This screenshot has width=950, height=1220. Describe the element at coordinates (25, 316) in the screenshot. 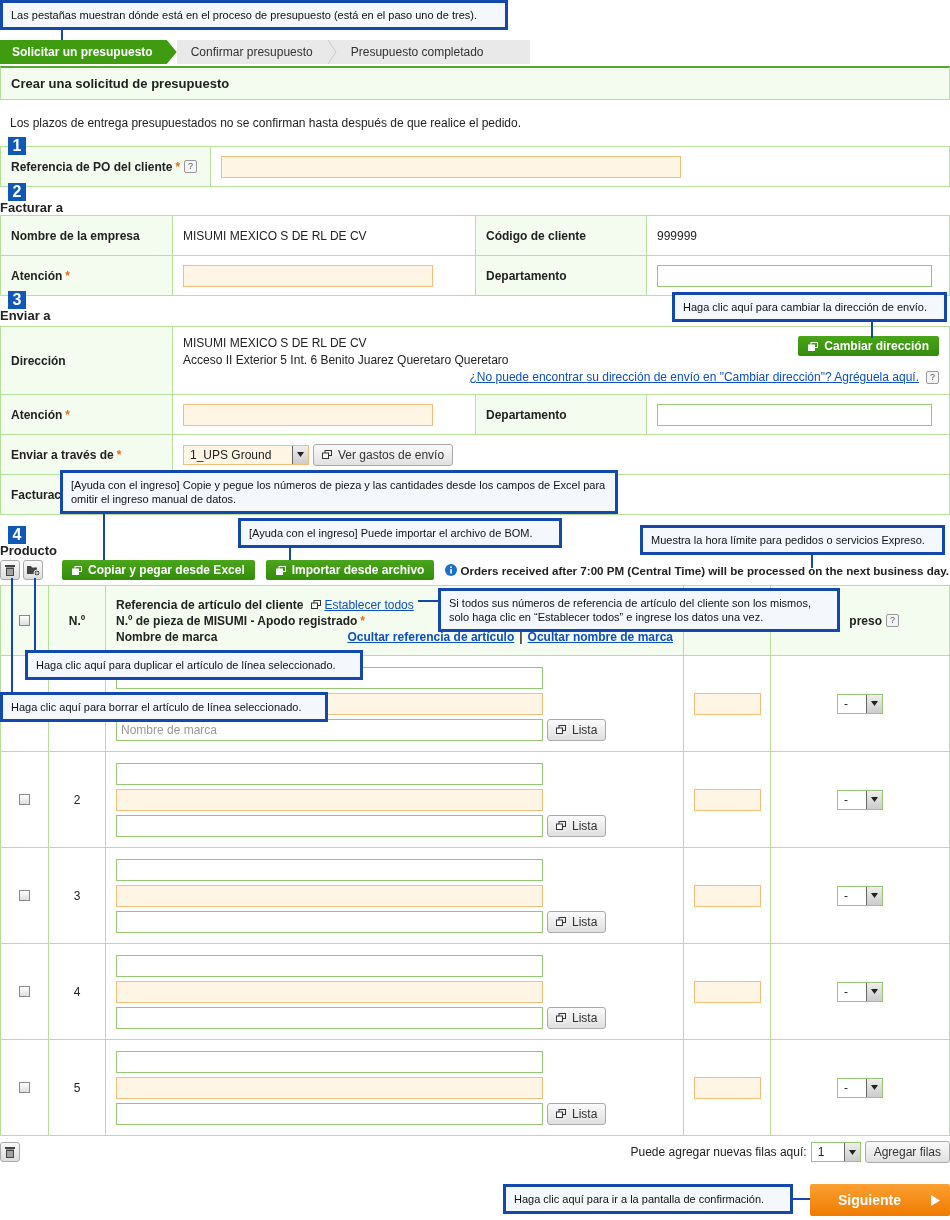

I see `section-heading: Enviar a` at that location.